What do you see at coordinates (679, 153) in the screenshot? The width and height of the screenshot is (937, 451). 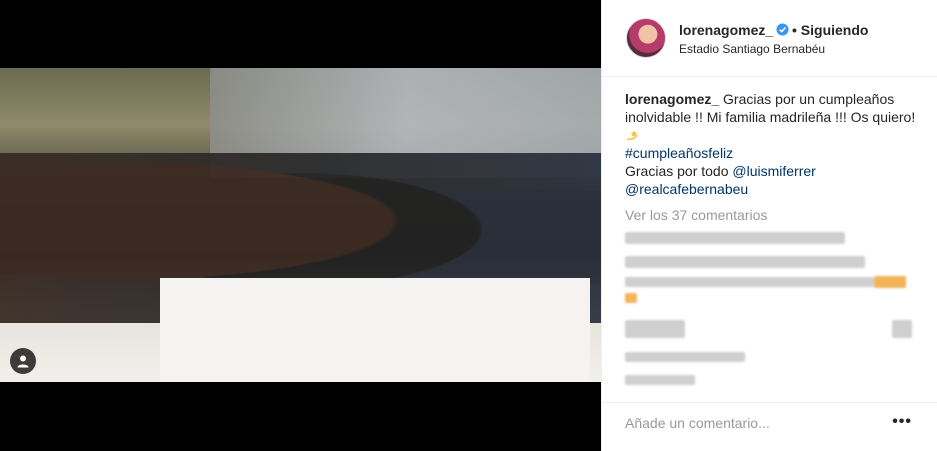 I see `hashtag-link: #cumpleañosfeliz` at bounding box center [679, 153].